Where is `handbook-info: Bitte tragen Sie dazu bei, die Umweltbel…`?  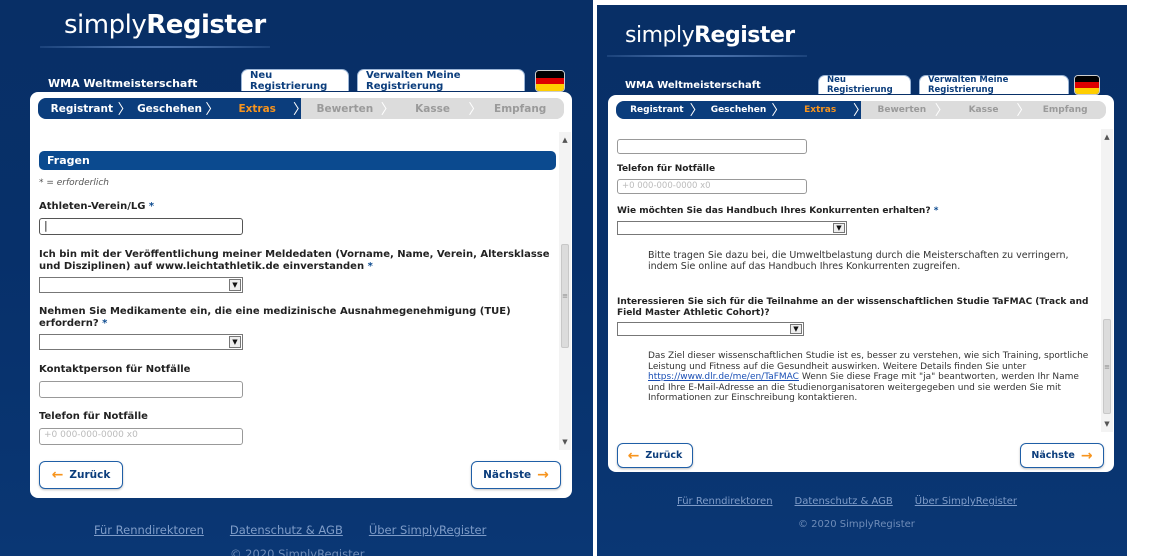 handbook-info: Bitte tragen Sie dazu bei, die Umweltbel… is located at coordinates (858, 261).